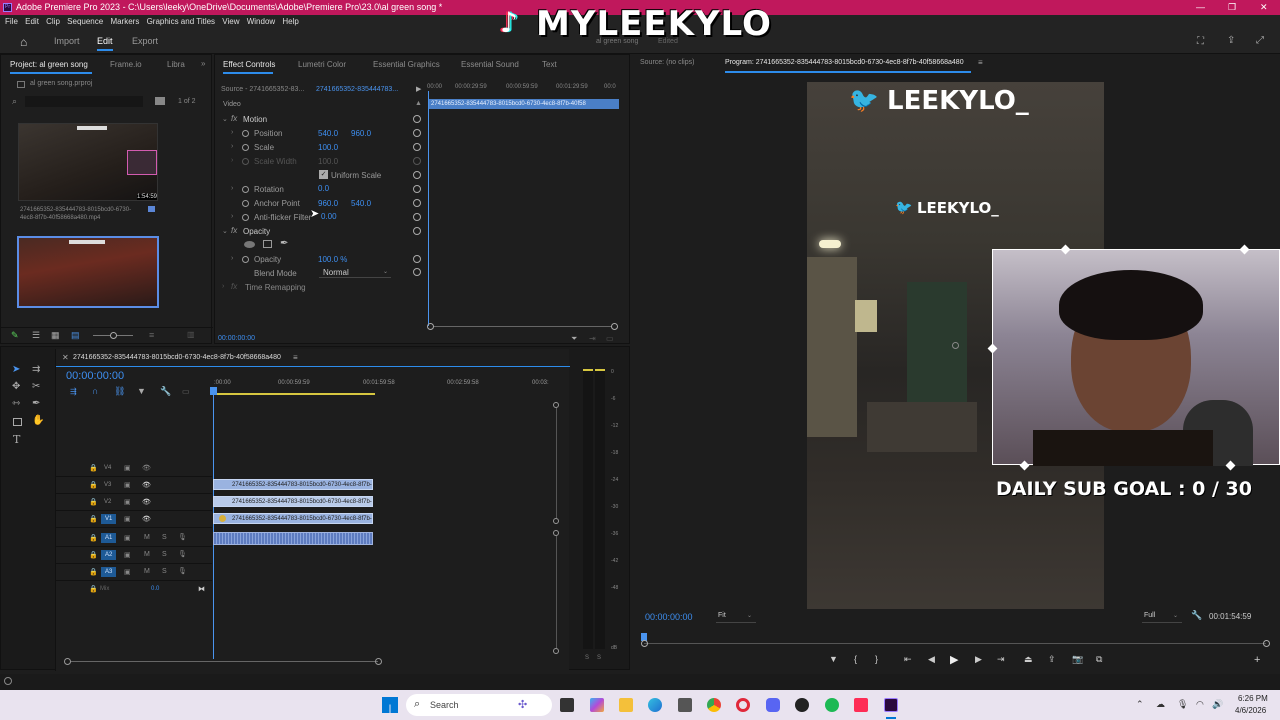  What do you see at coordinates (332, 259) in the screenshot?
I see `opacity-value: 100.0 %` at bounding box center [332, 259].